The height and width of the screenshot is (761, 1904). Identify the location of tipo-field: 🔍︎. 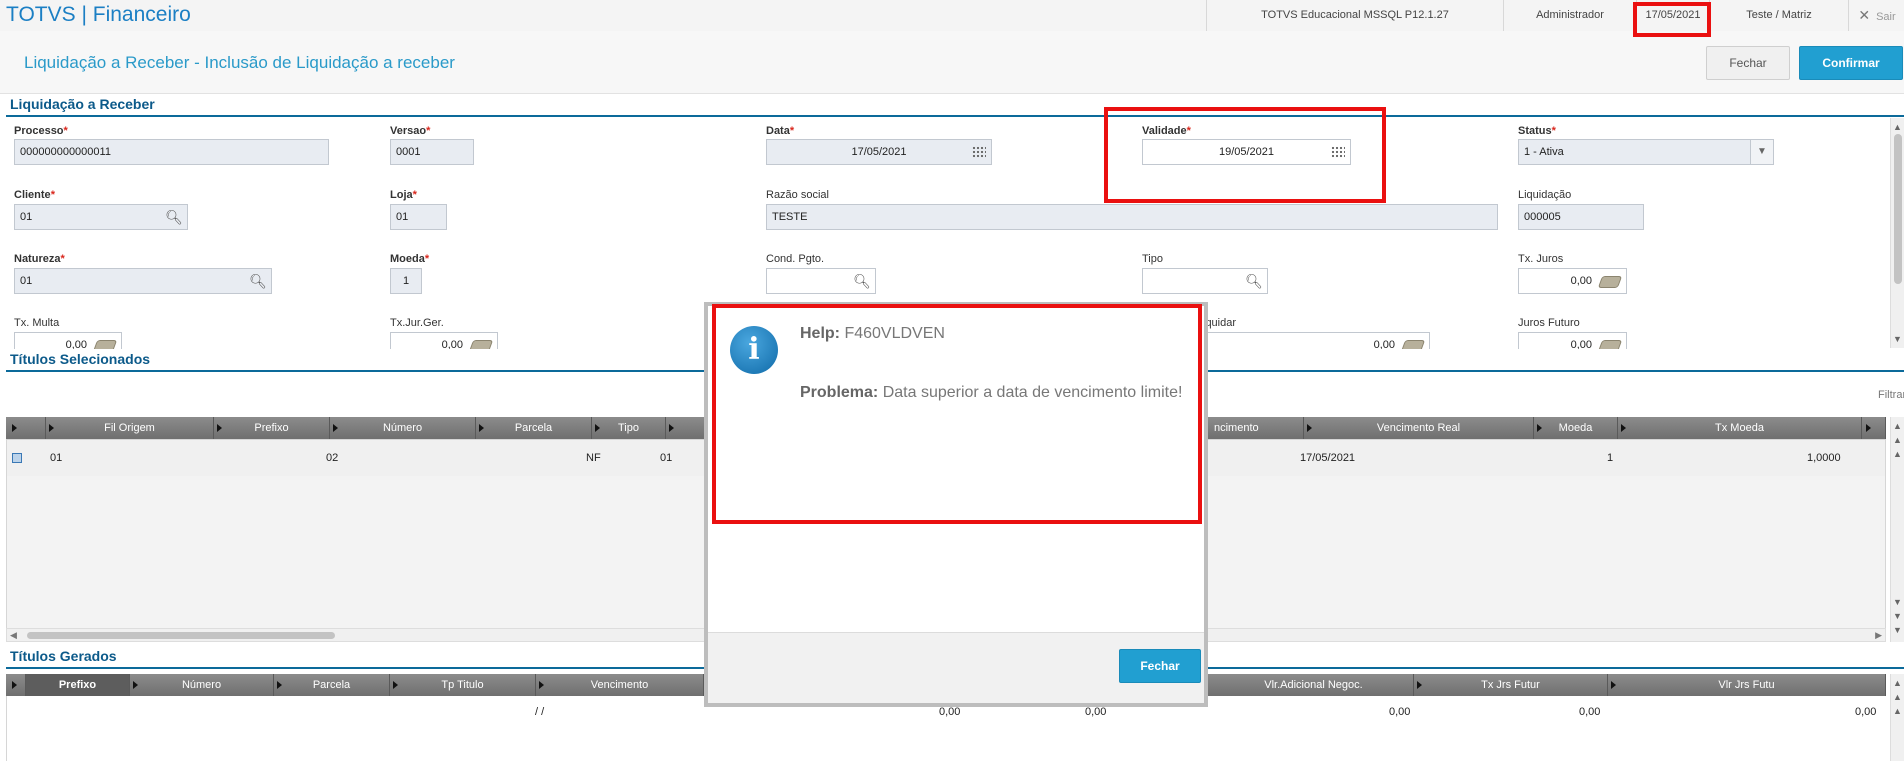
(1205, 281).